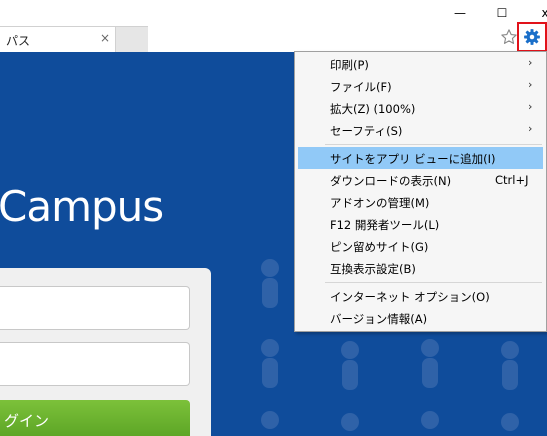 This screenshot has width=547, height=436. What do you see at coordinates (349, 65) in the screenshot?
I see `menu-item-label: 印刷(P)` at bounding box center [349, 65].